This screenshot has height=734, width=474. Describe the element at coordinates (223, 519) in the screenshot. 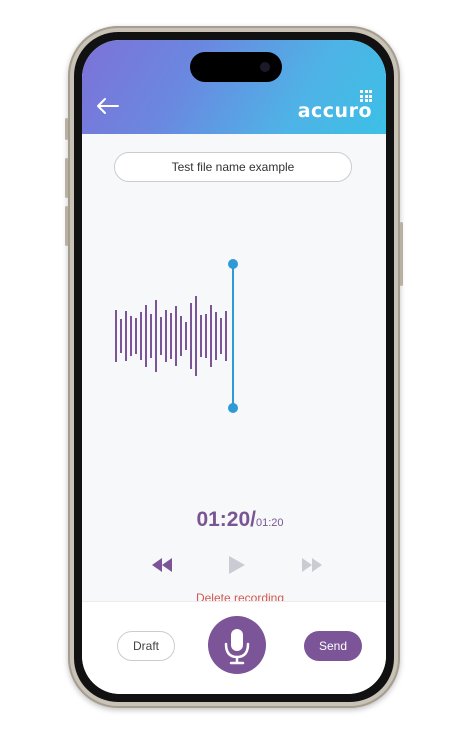

I see `current-time: 01:20` at that location.